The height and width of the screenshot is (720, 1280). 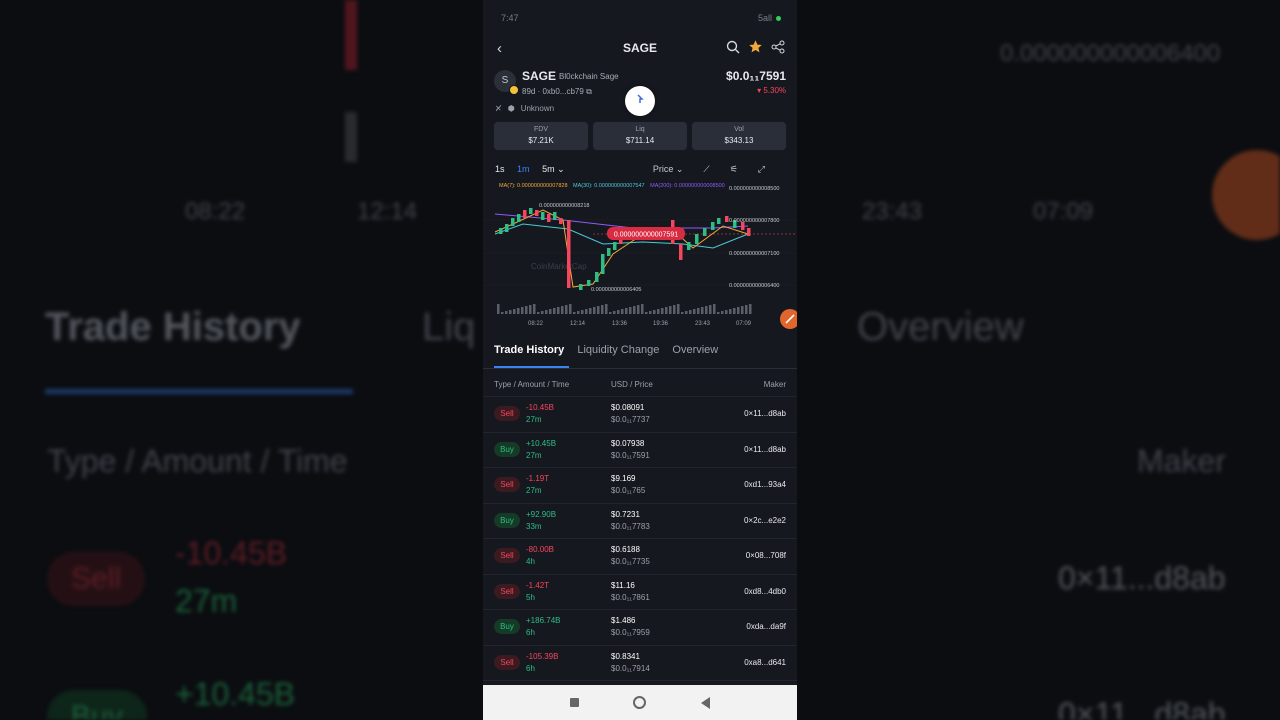 What do you see at coordinates (1181, 461) in the screenshot?
I see `backdrop-header: Maker` at bounding box center [1181, 461].